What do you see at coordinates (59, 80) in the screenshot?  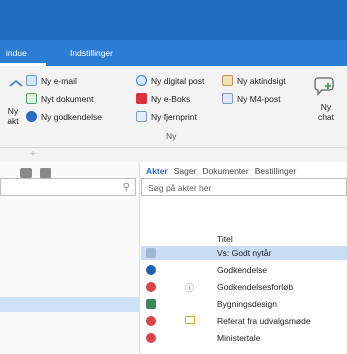 I see `new-email-label: Ny e-mail` at bounding box center [59, 80].